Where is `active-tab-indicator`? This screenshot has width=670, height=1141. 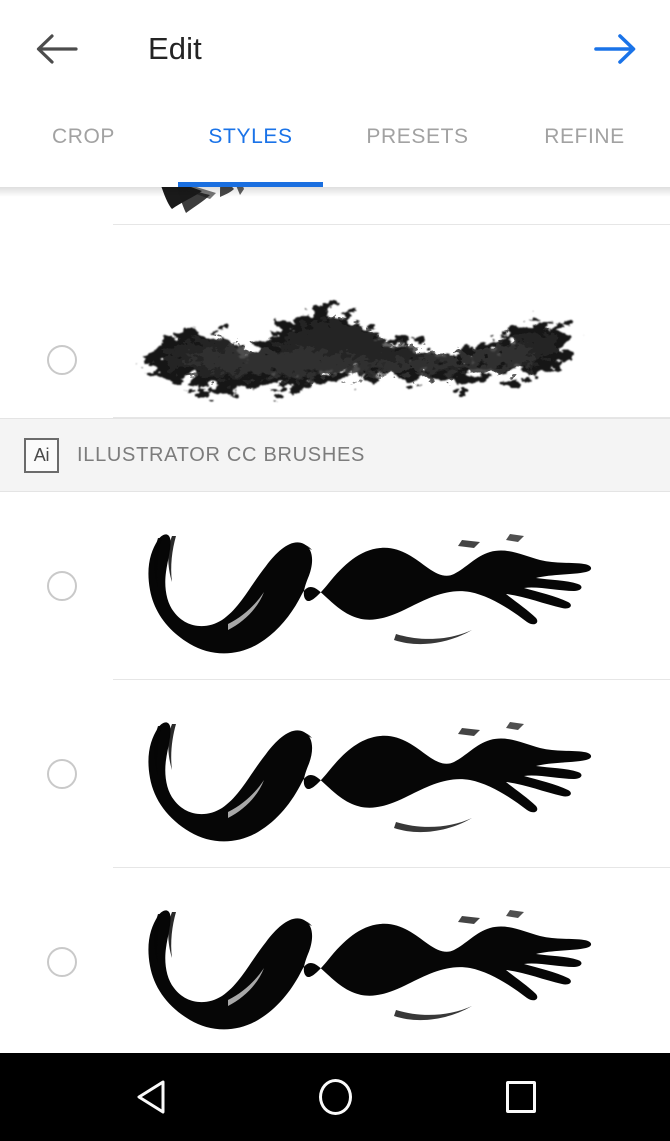
active-tab-indicator is located at coordinates (250, 184).